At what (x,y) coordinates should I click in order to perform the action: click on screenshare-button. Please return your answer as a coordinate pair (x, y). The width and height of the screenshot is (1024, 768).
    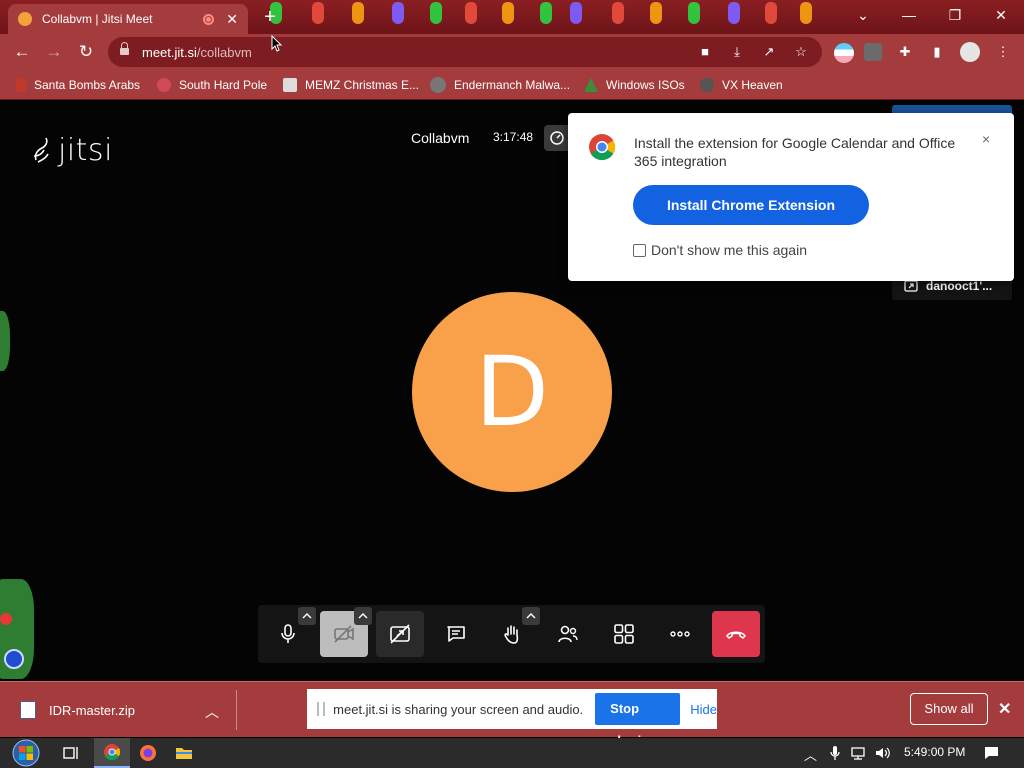
    Looking at the image, I should click on (400, 634).